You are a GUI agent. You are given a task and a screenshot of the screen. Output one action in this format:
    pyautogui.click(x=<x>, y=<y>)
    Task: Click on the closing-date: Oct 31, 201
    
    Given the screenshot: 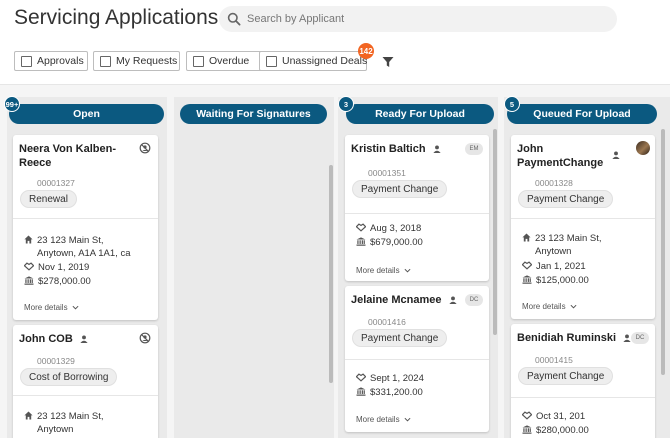 What is the action you would take?
    pyautogui.click(x=553, y=416)
    